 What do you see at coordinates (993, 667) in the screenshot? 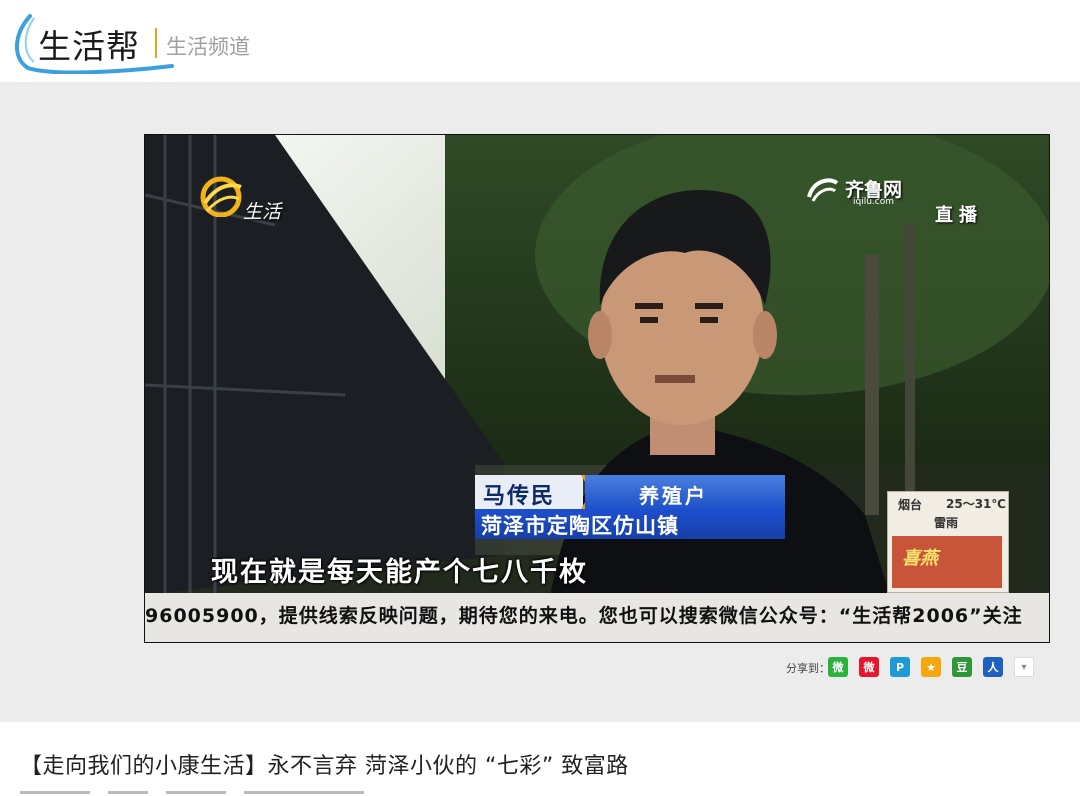
I see `renren-icon: 人` at bounding box center [993, 667].